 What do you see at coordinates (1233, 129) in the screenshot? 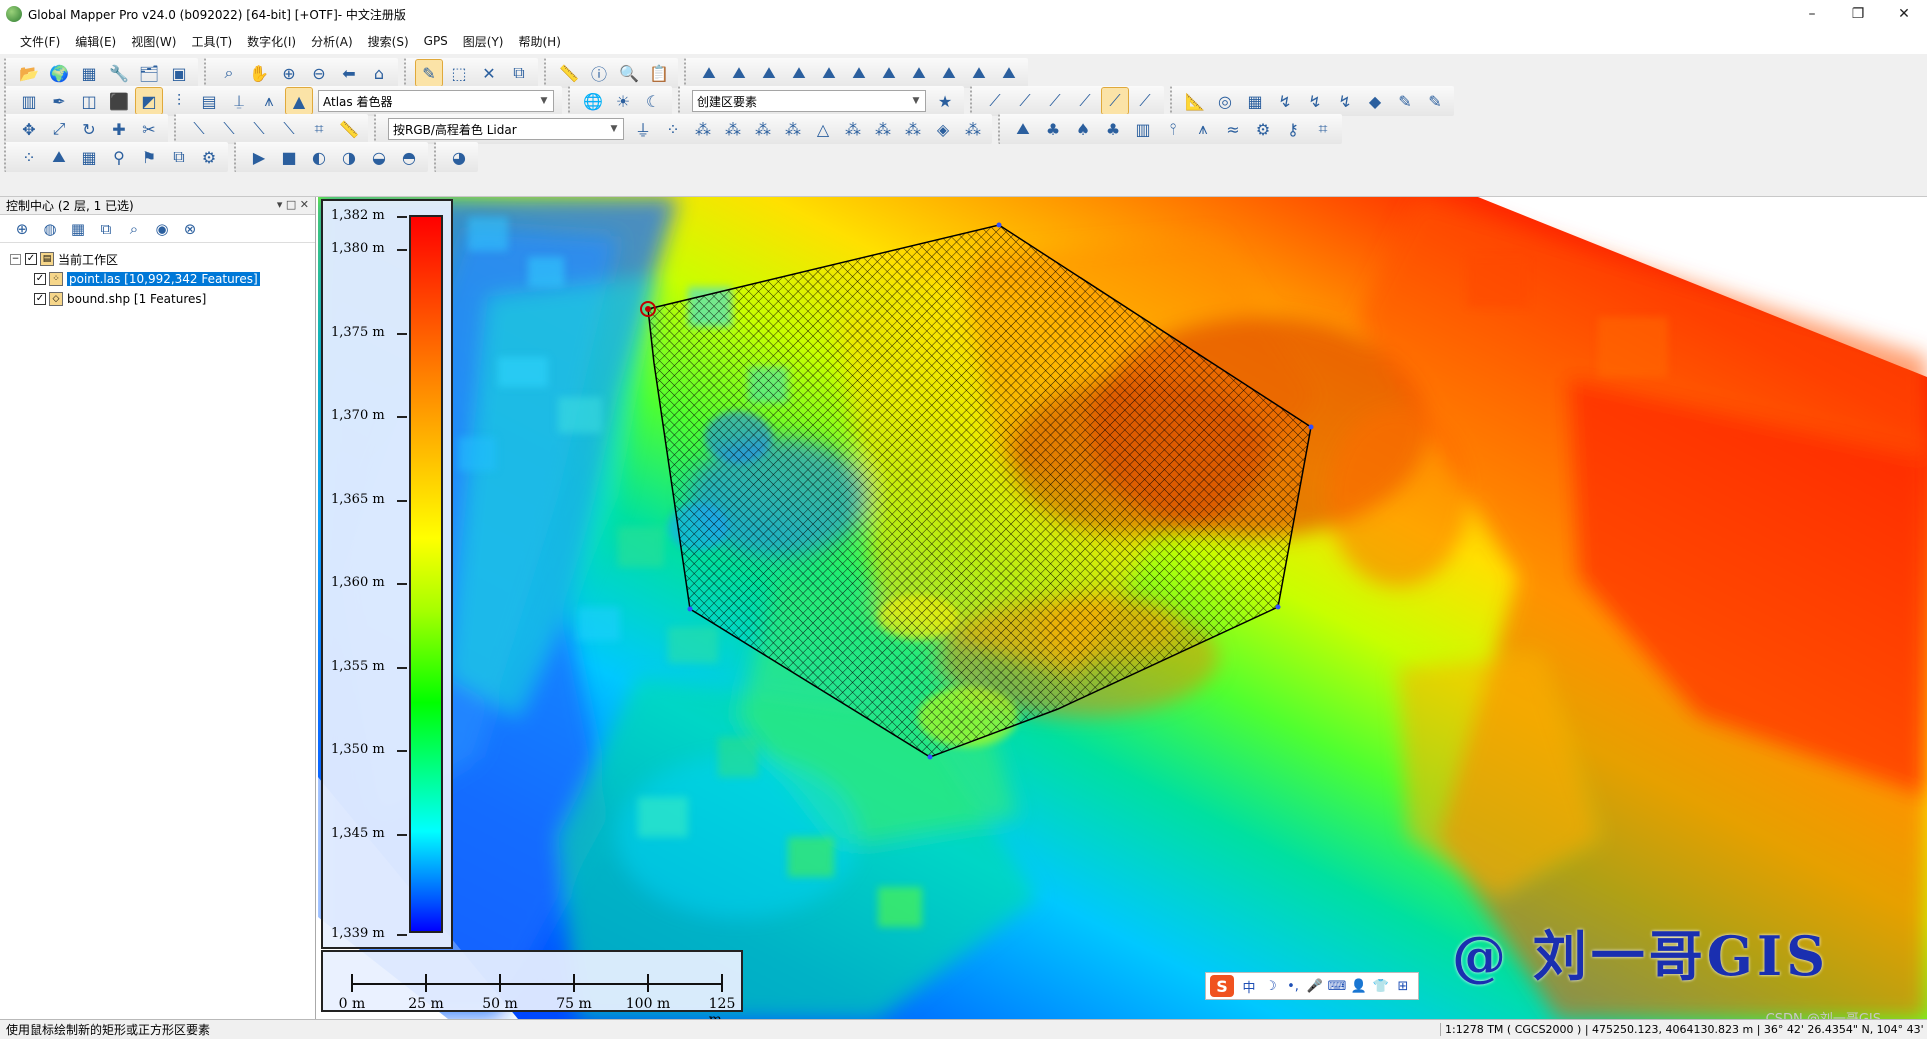
I see `water-icon: ≈` at bounding box center [1233, 129].